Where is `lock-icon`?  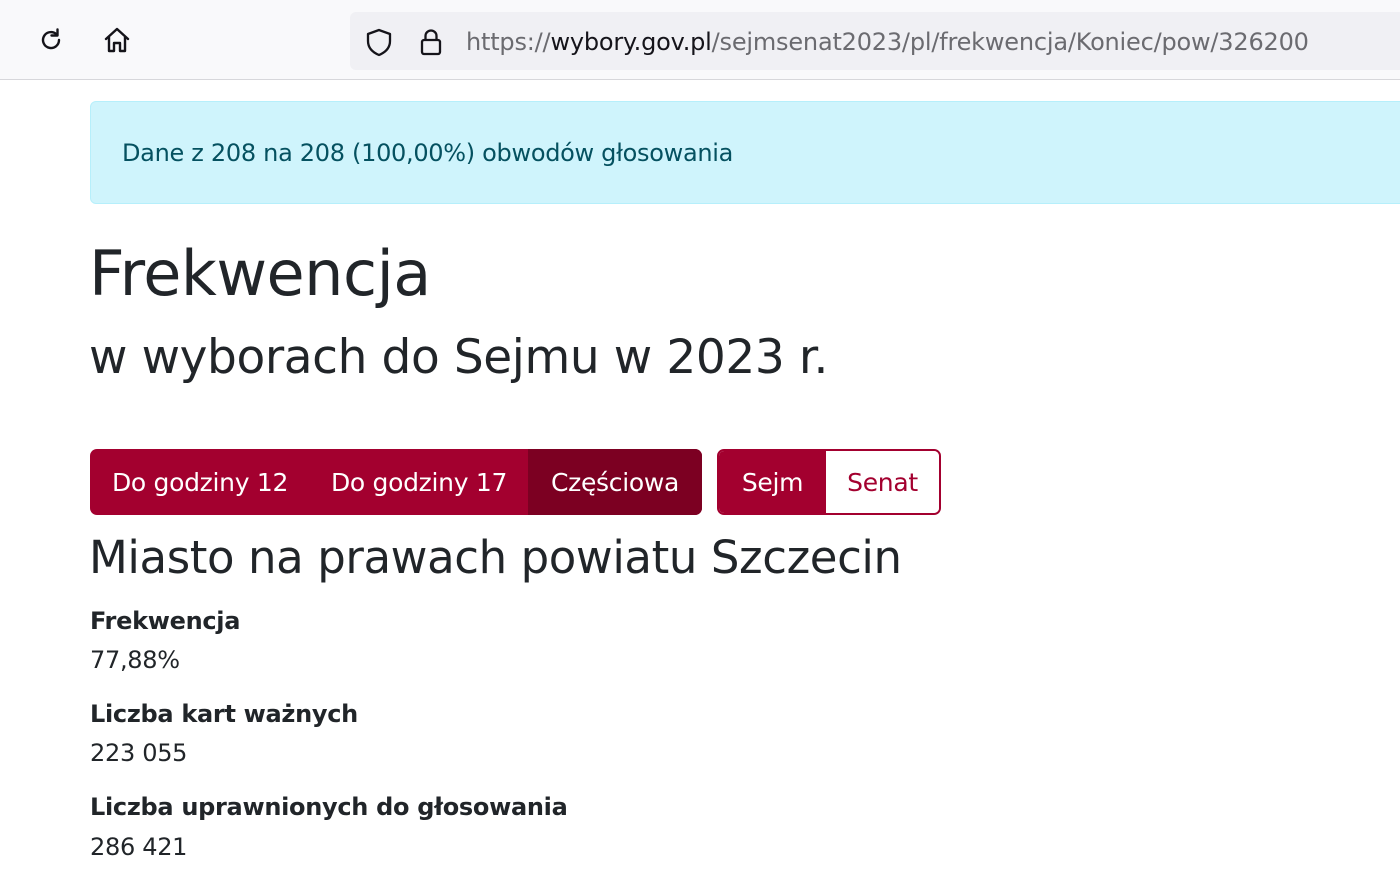 lock-icon is located at coordinates (431, 42).